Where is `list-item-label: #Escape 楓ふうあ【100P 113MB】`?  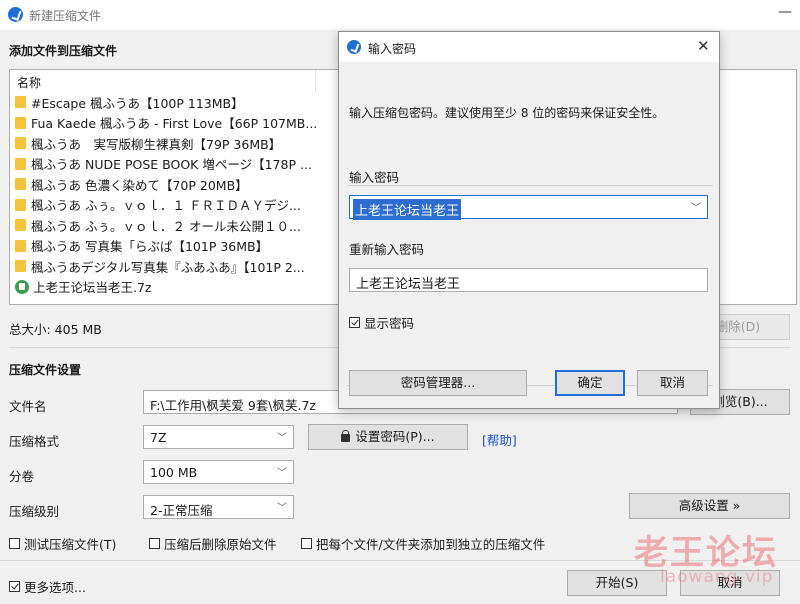
list-item-label: #Escape 楓ふうあ【100P 113MB】 is located at coordinates (137, 103).